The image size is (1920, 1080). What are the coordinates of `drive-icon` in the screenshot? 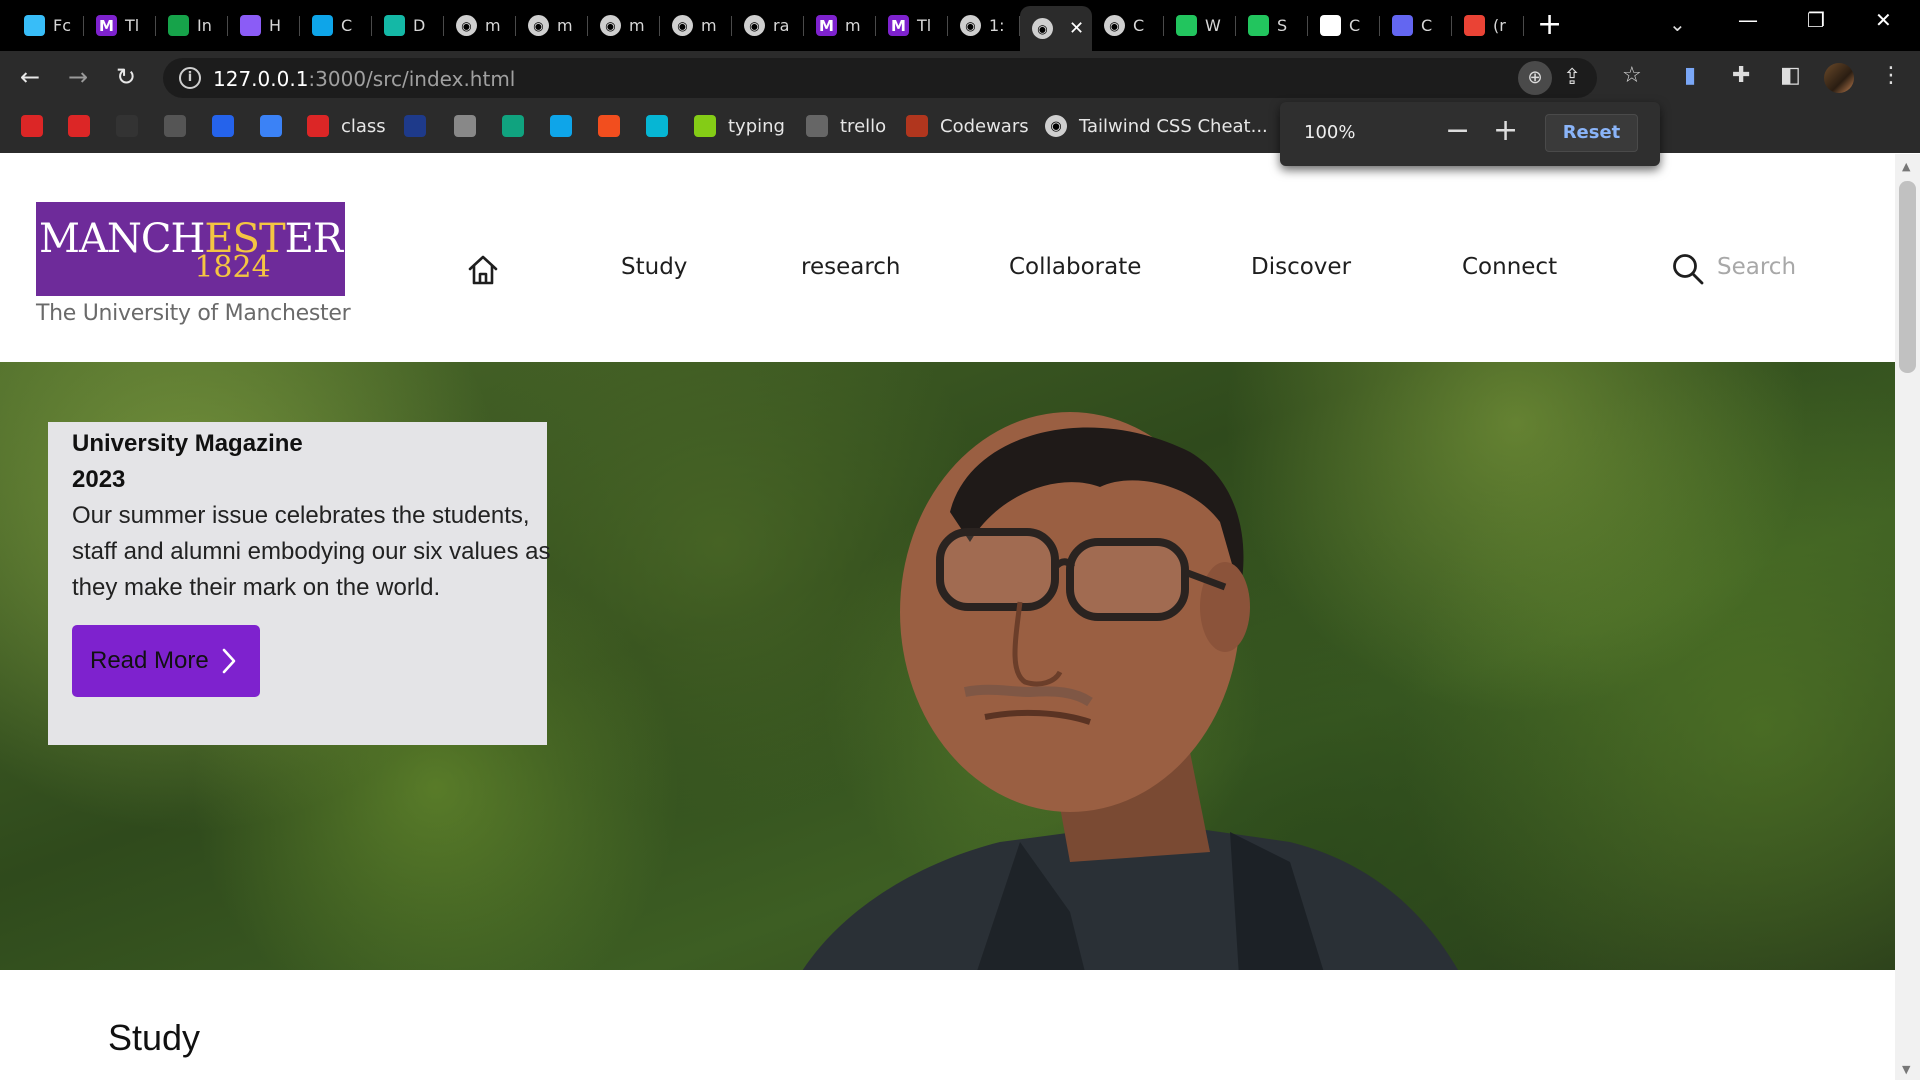 It's located at (394, 25).